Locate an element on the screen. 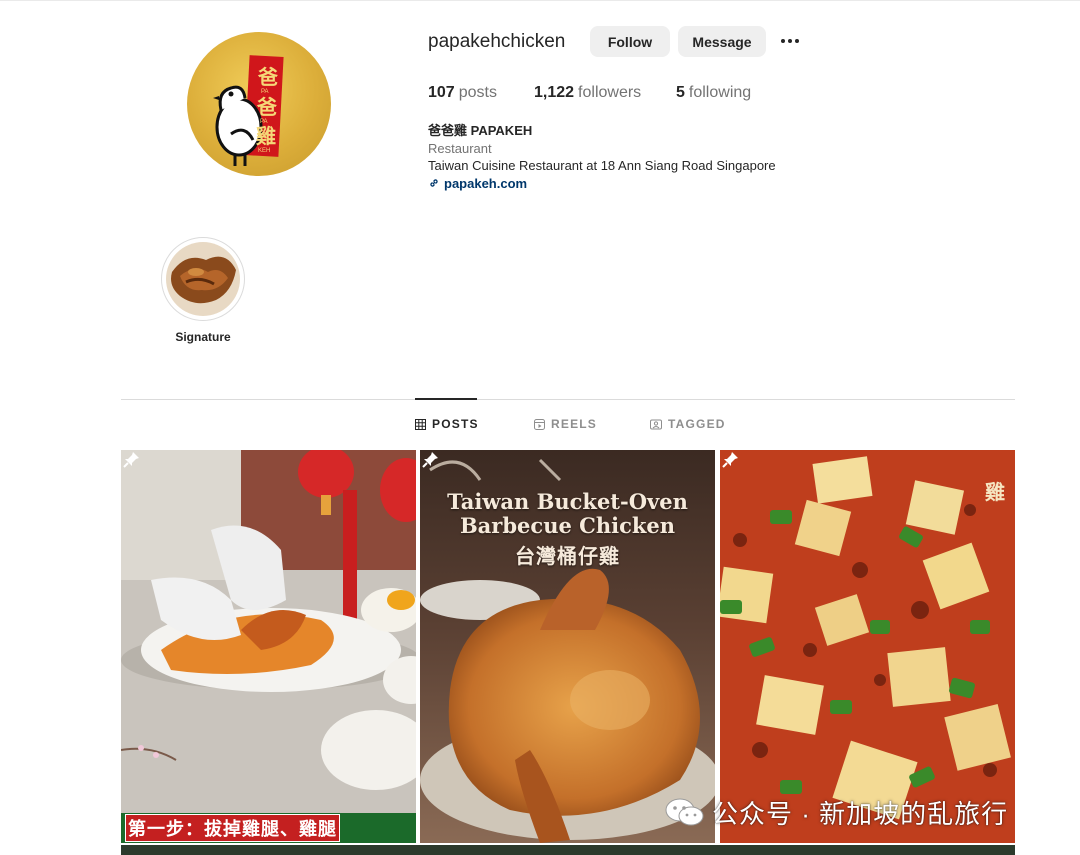 This screenshot has height=855, width=1080. following-label: following is located at coordinates (720, 92).